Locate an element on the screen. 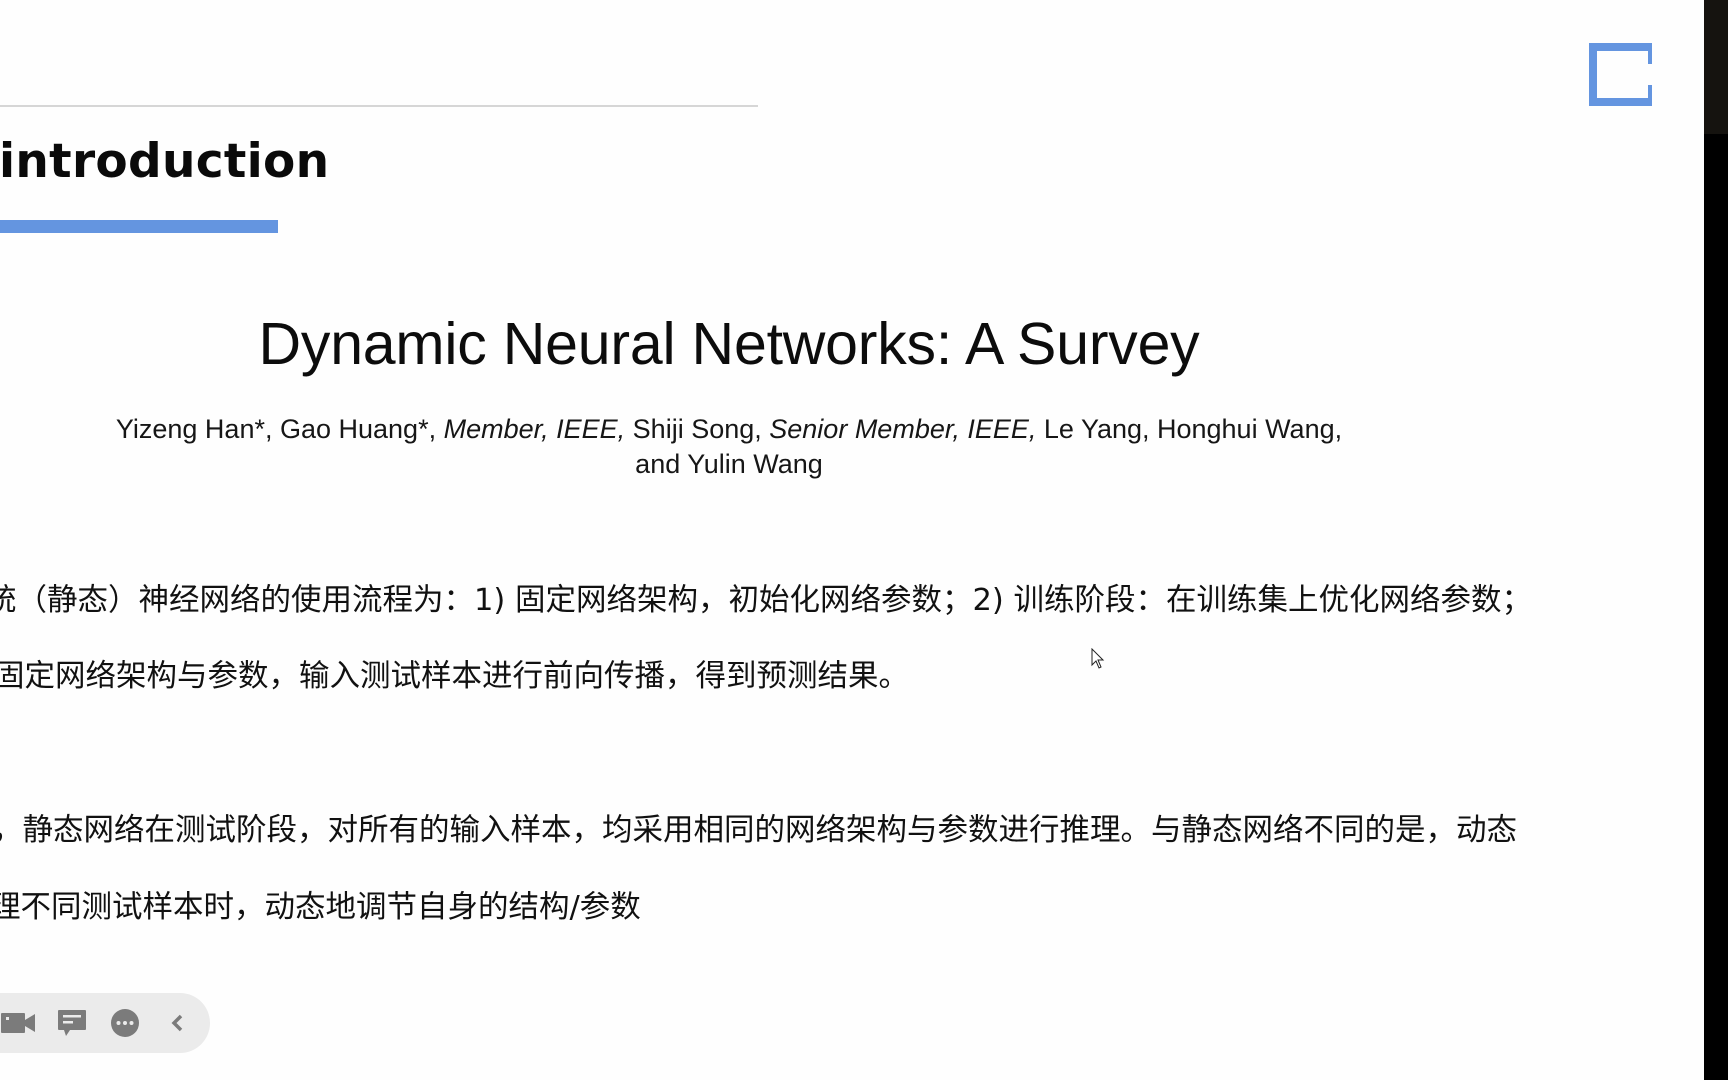 Image resolution: width=1728 pixels, height=1080 pixels. window-edge is located at coordinates (1716, 540).